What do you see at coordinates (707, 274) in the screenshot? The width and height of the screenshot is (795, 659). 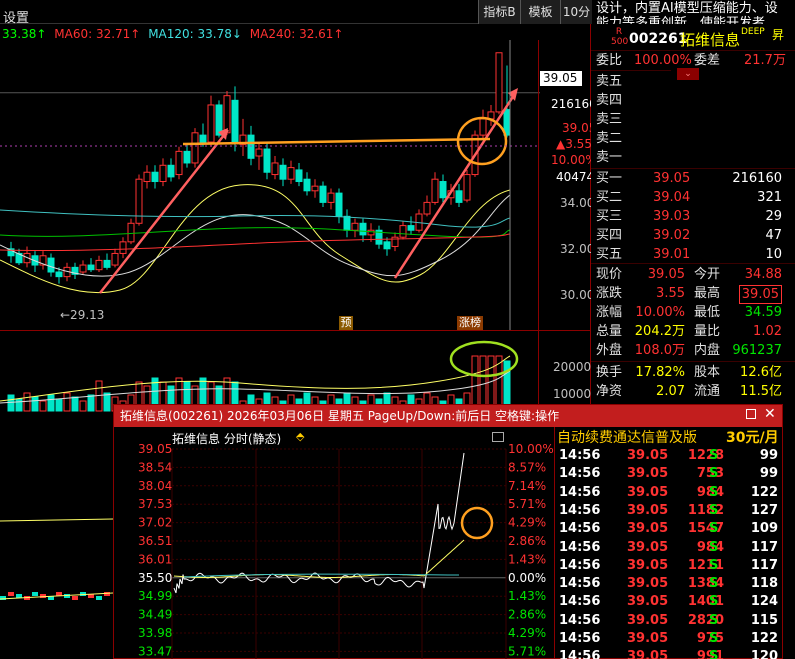 I see `stat-label-2: 今开` at bounding box center [707, 274].